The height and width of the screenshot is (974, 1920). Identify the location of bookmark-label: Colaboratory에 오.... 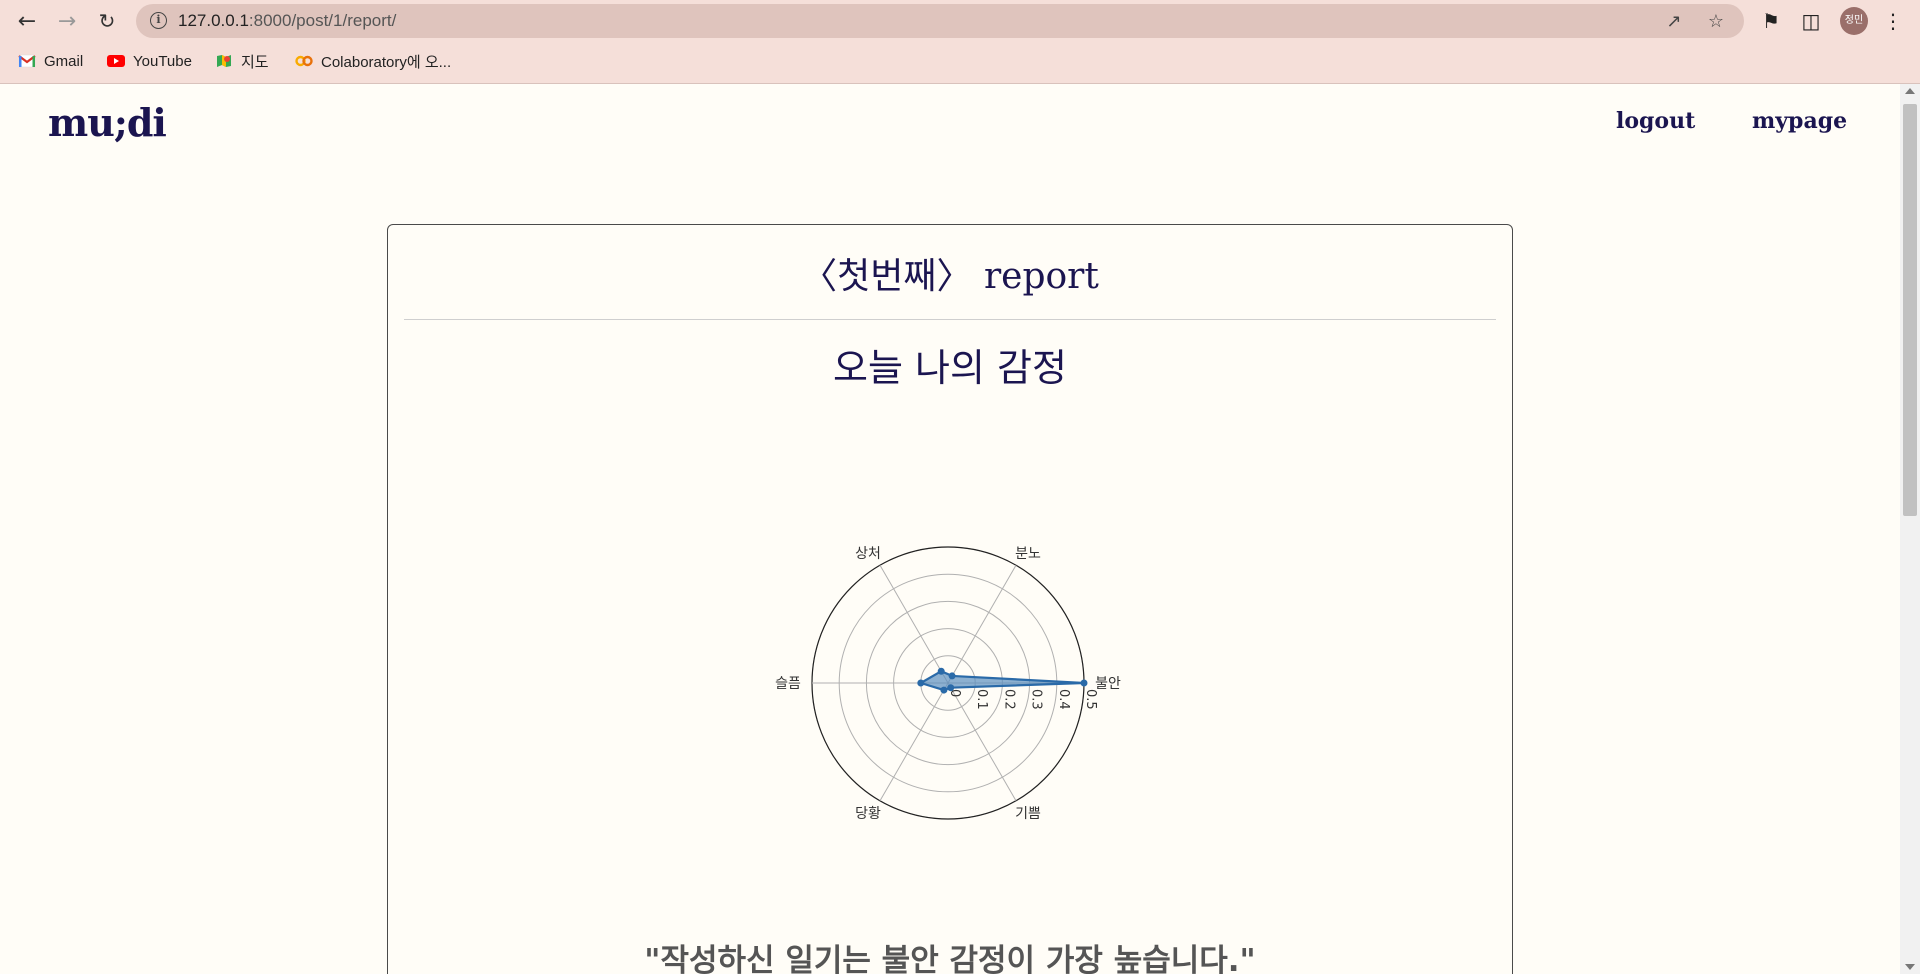
(386, 62).